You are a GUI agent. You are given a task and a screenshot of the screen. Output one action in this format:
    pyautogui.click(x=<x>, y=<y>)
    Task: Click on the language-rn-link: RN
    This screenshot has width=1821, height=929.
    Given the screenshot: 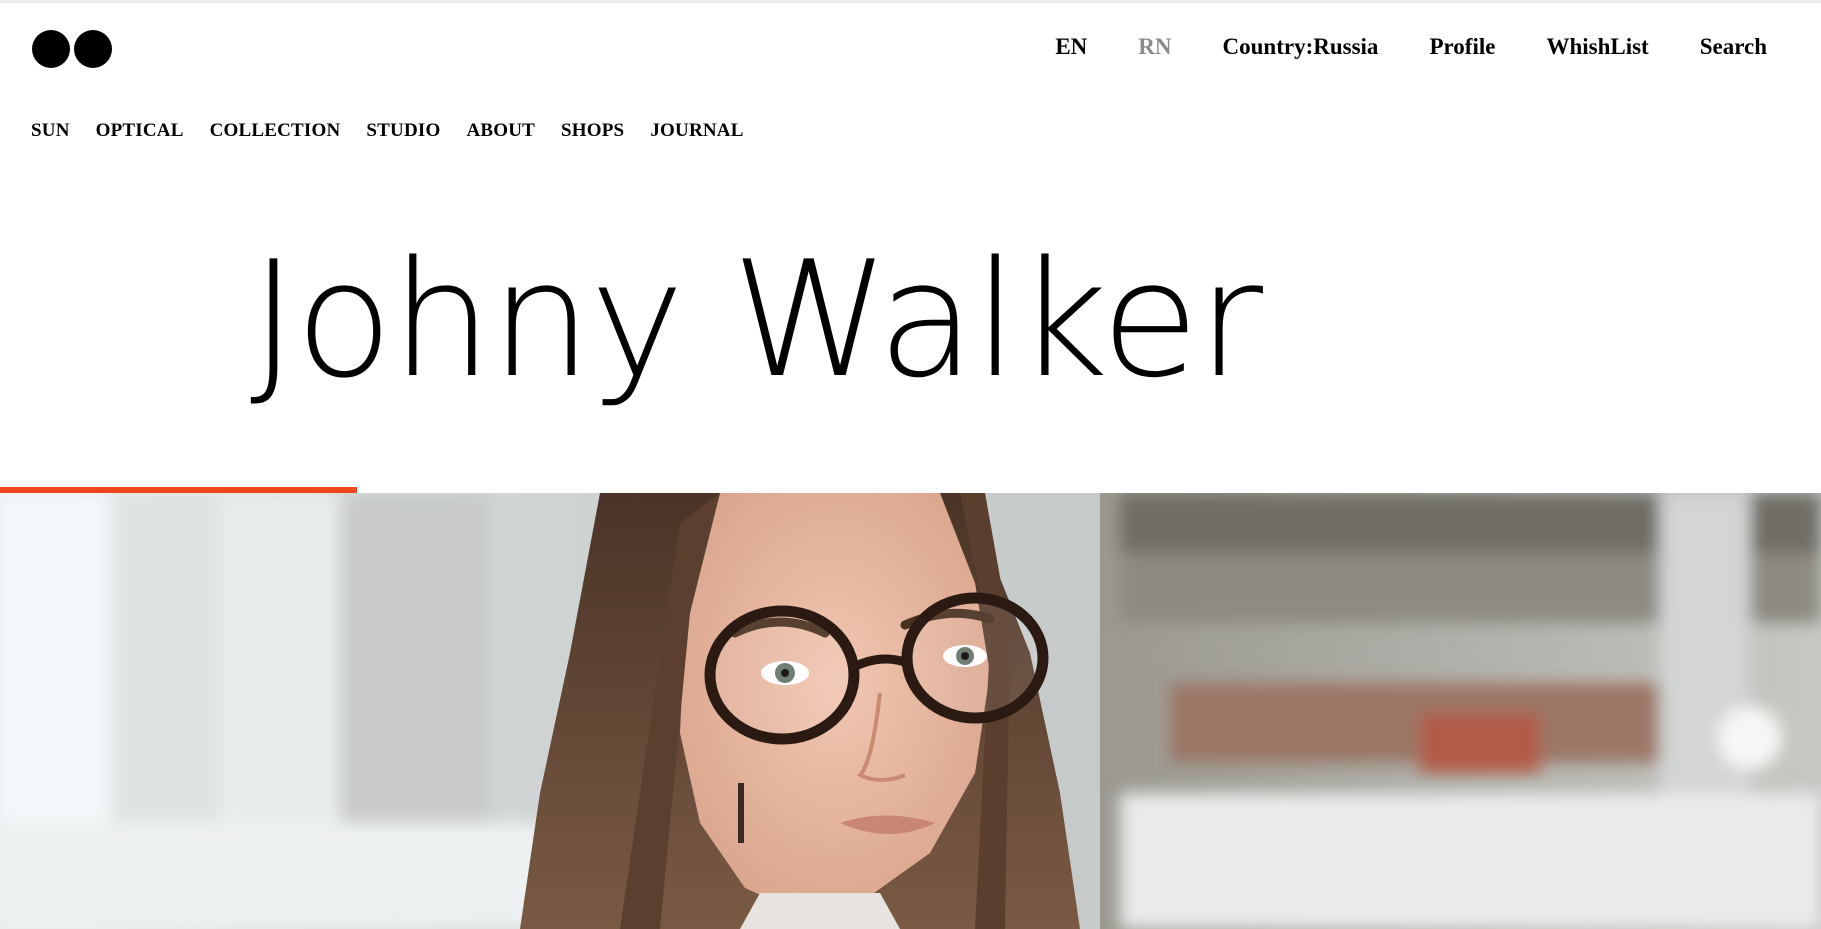 What is the action you would take?
    pyautogui.click(x=1154, y=47)
    